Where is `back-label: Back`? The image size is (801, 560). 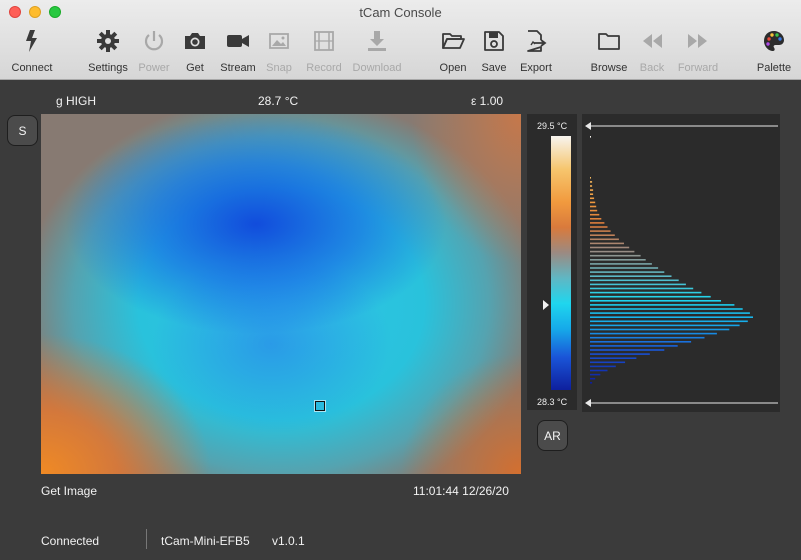 back-label: Back is located at coordinates (652, 68).